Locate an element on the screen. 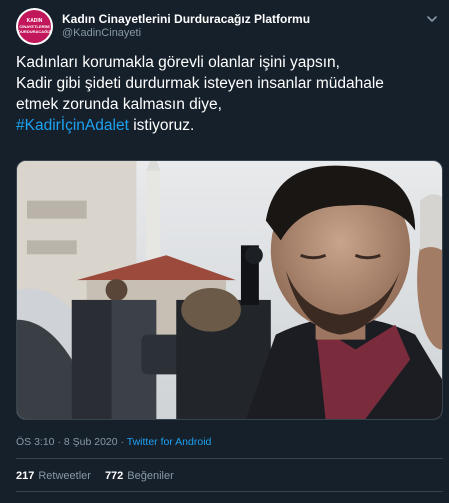  tweet-time: ÖS 3:10 is located at coordinates (35, 442).